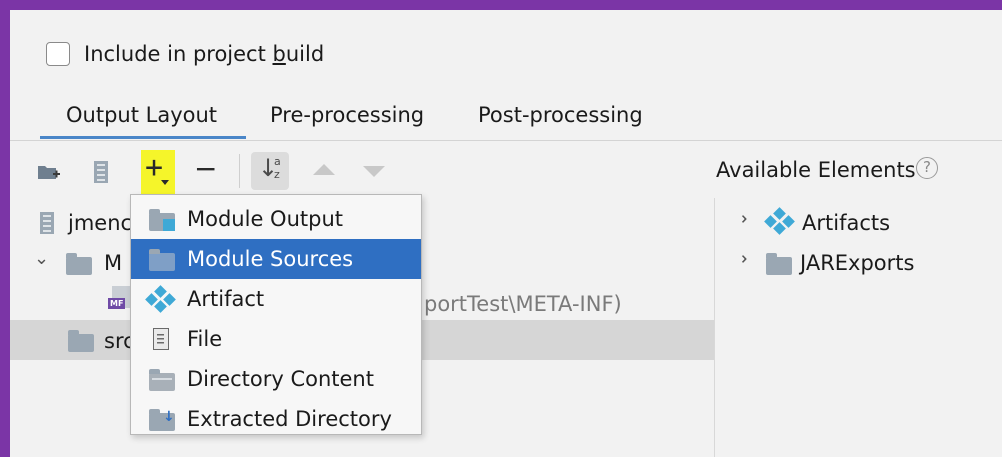 The image size is (1002, 457). What do you see at coordinates (276, 419) in the screenshot?
I see `menu-item-extracted-directory: ↓ Extracted Directory` at bounding box center [276, 419].